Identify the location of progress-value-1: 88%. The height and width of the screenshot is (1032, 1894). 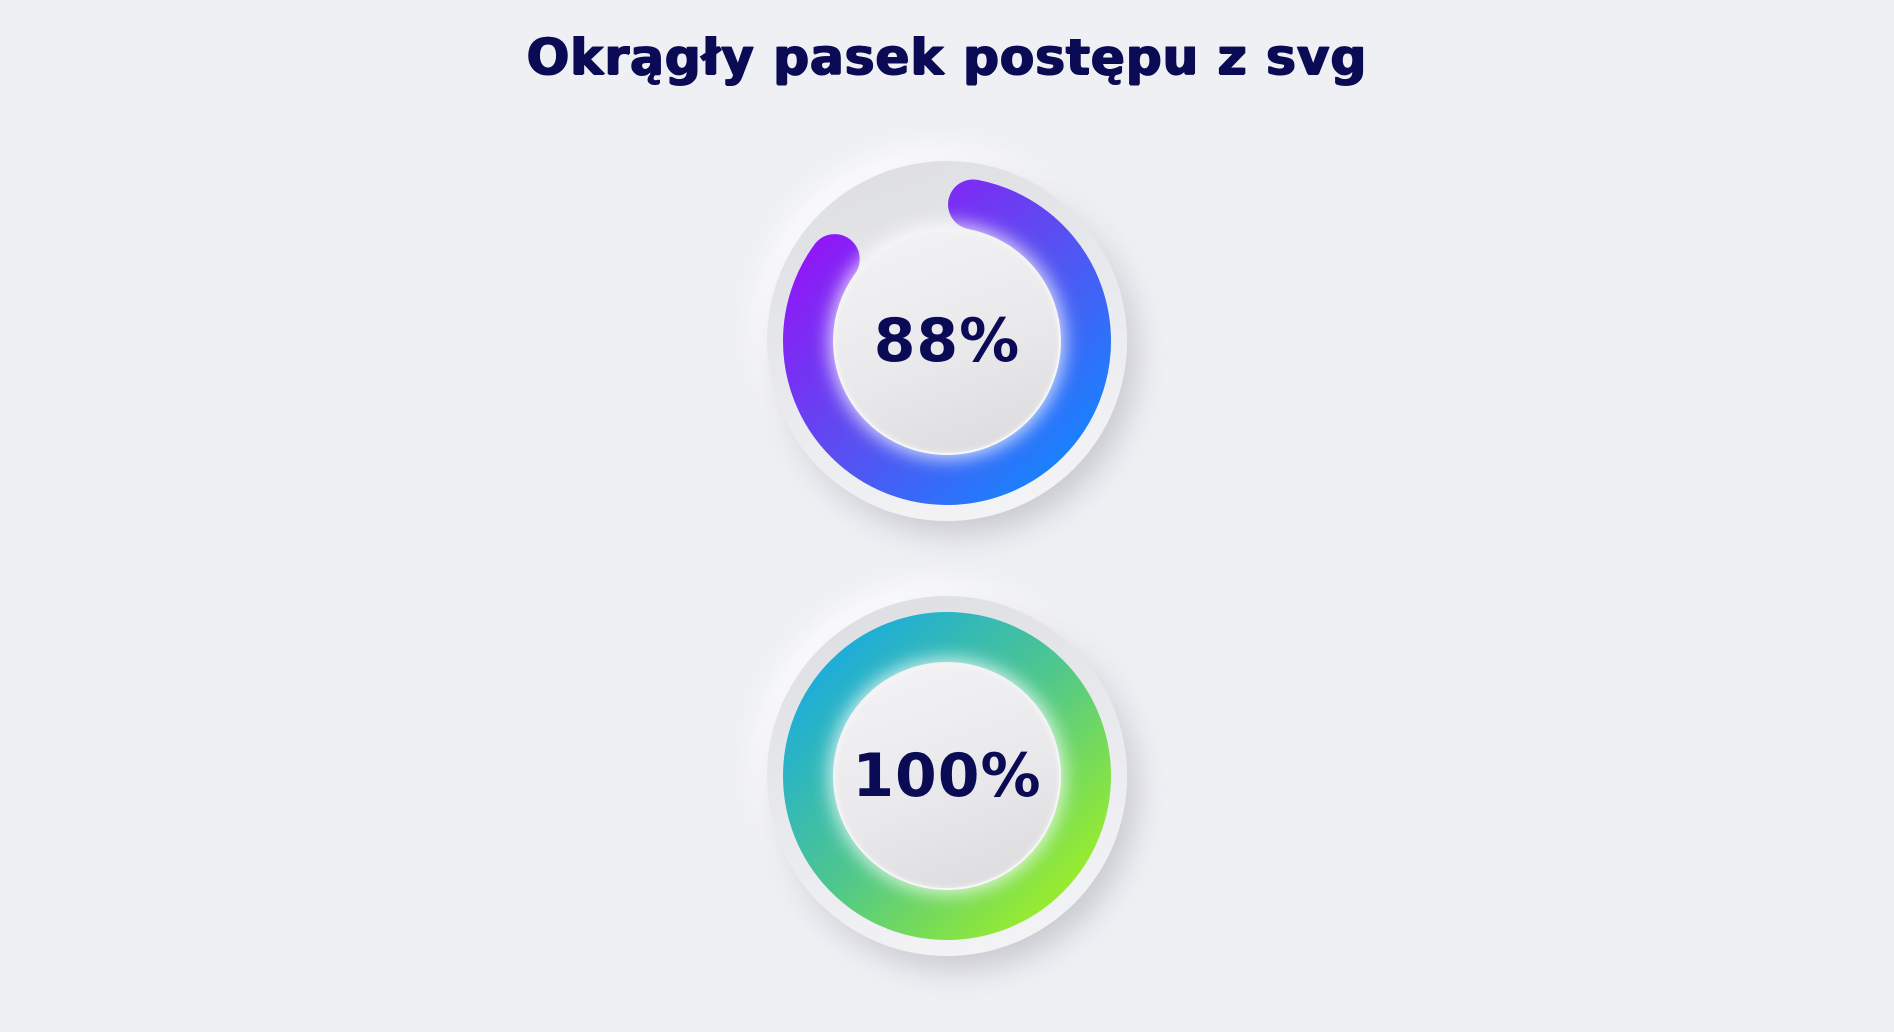
(947, 341).